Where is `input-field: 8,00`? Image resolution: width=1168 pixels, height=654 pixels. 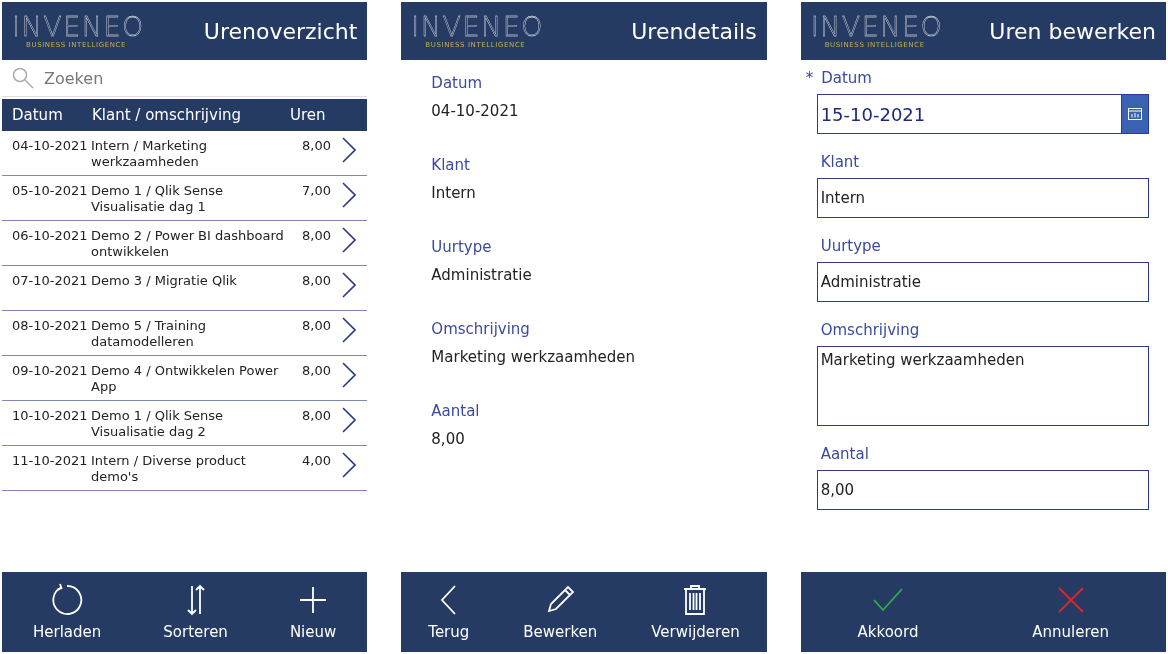
input-field: 8,00 is located at coordinates (982, 490).